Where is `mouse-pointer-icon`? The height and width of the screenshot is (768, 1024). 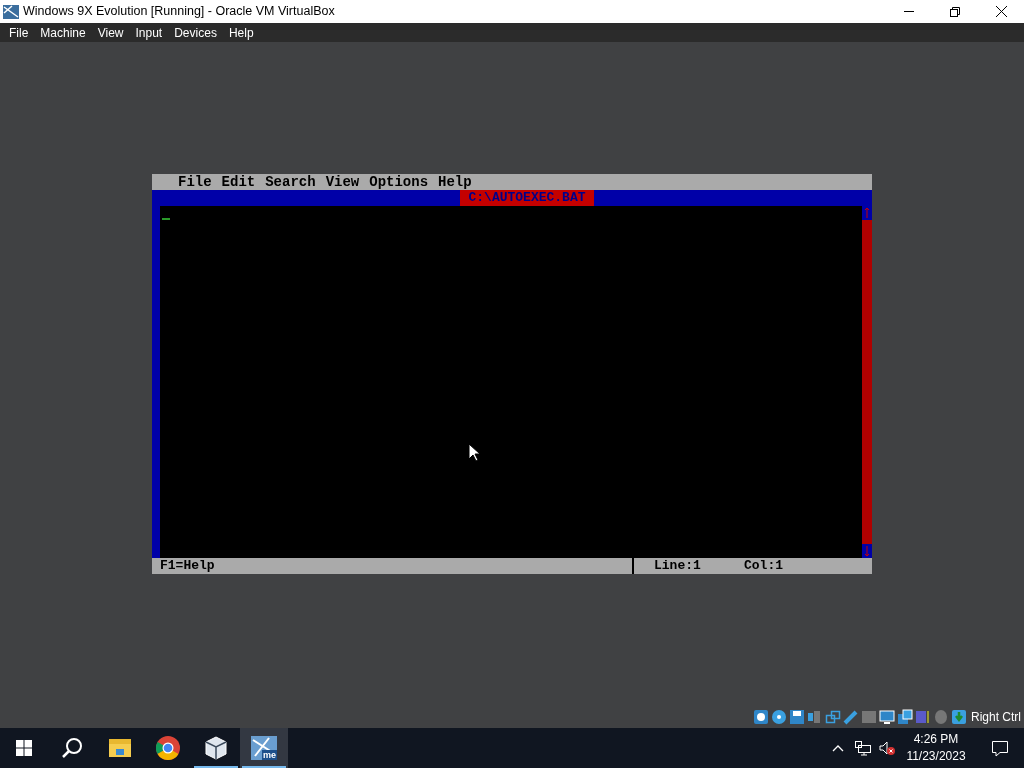 mouse-pointer-icon is located at coordinates (474, 452).